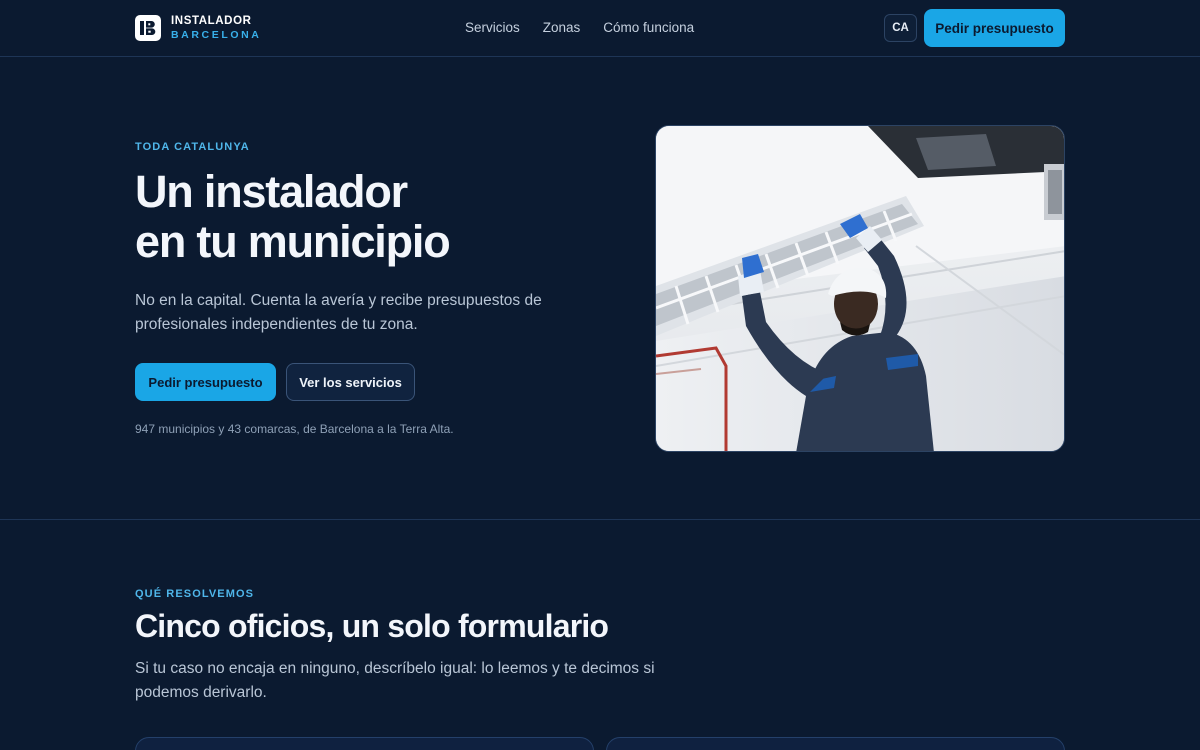  Describe the element at coordinates (372, 626) in the screenshot. I see `services-title: Cinco oficios, un solo formulario` at that location.